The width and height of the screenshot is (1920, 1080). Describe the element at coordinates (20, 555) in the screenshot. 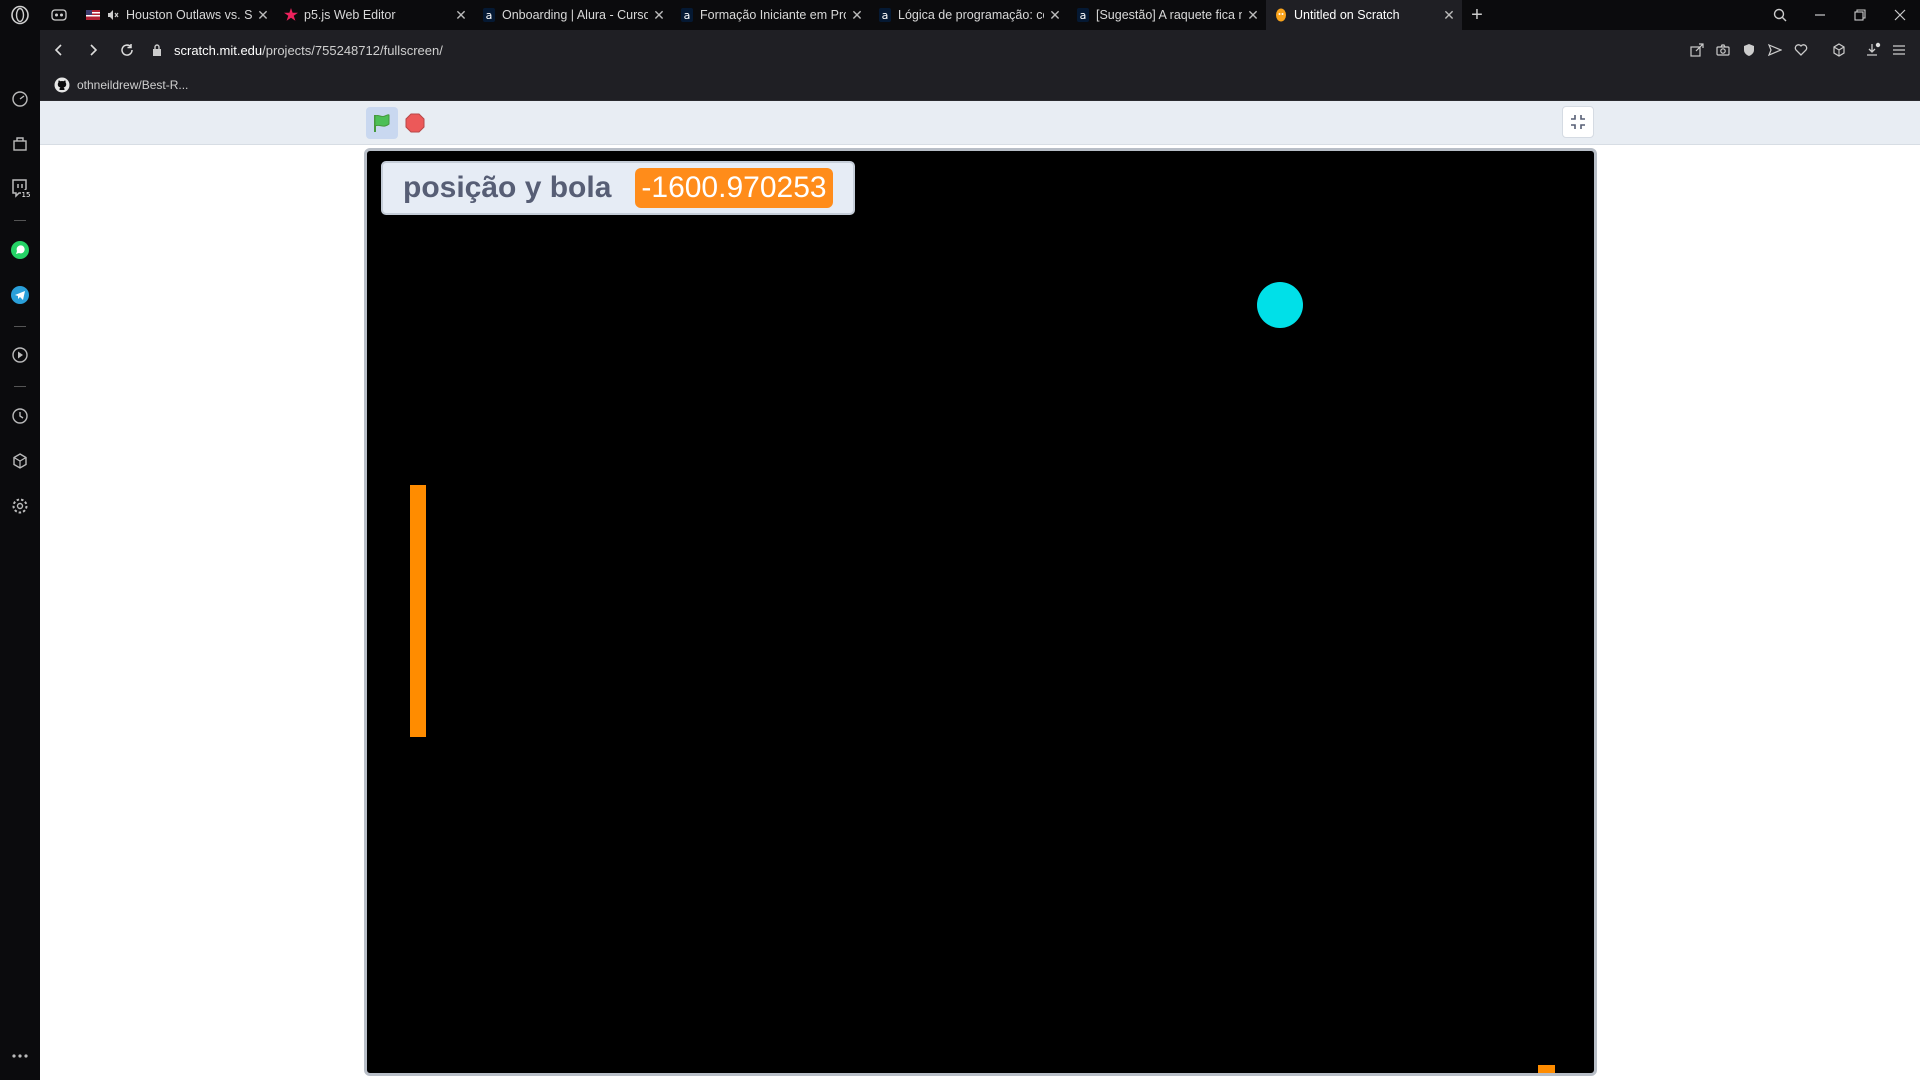

I see `browser-sidebar: 15` at that location.